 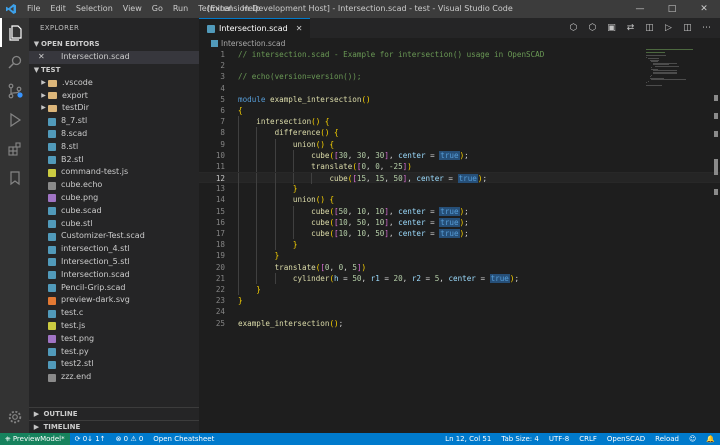 I want to click on encoding: UTF-8, so click(x=559, y=439).